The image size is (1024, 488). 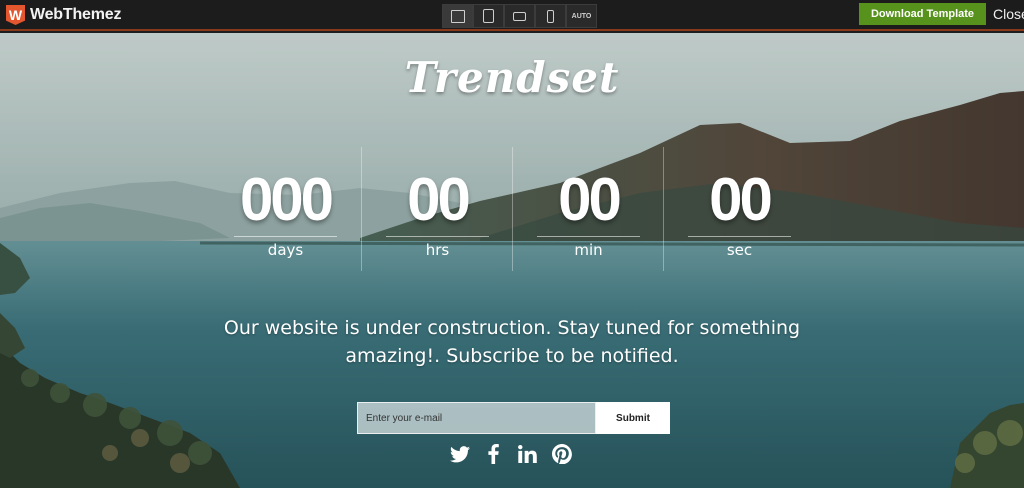 What do you see at coordinates (15, 15) in the screenshot?
I see `webthemez-logo-icon: W` at bounding box center [15, 15].